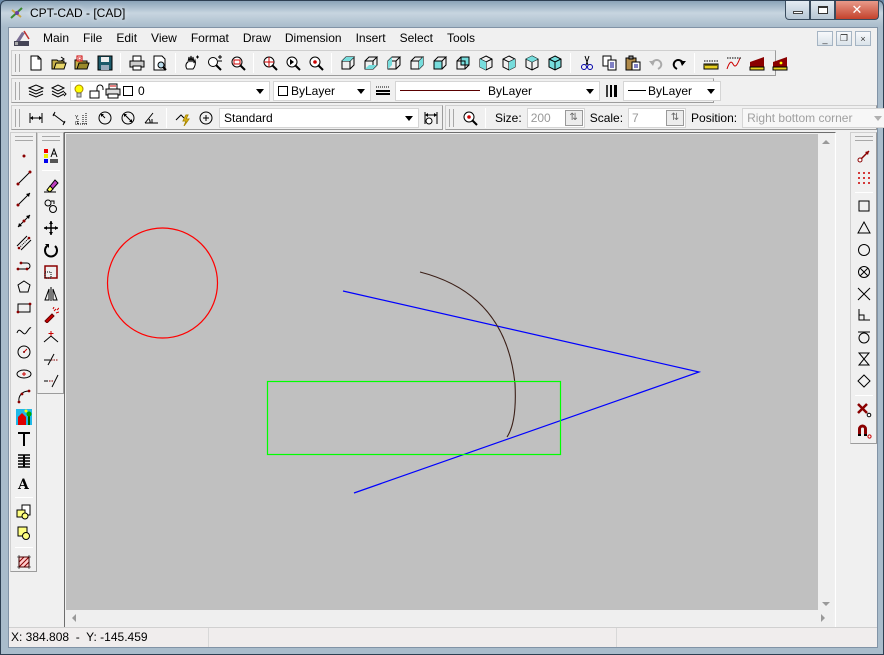  What do you see at coordinates (150, 118) in the screenshot?
I see `angular-dimension-button` at bounding box center [150, 118].